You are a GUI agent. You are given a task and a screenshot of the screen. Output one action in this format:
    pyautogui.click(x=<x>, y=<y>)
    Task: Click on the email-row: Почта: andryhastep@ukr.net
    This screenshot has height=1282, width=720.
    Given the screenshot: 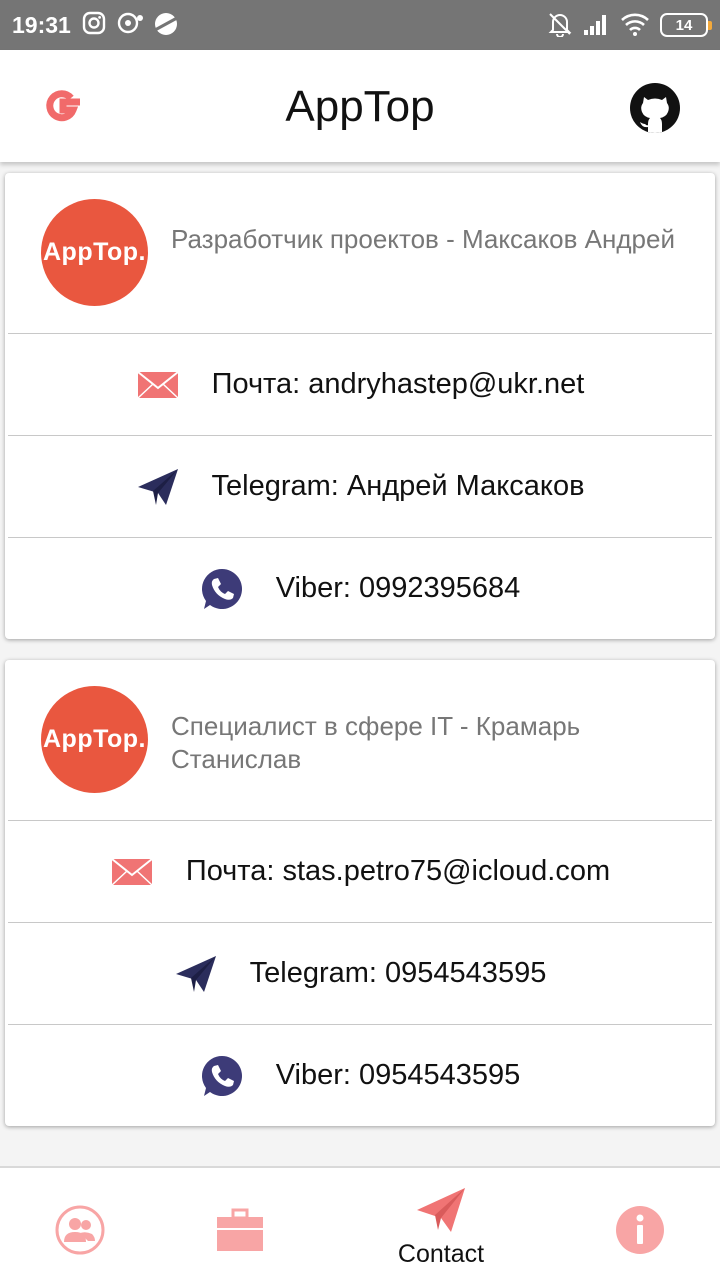 What is the action you would take?
    pyautogui.click(x=360, y=384)
    